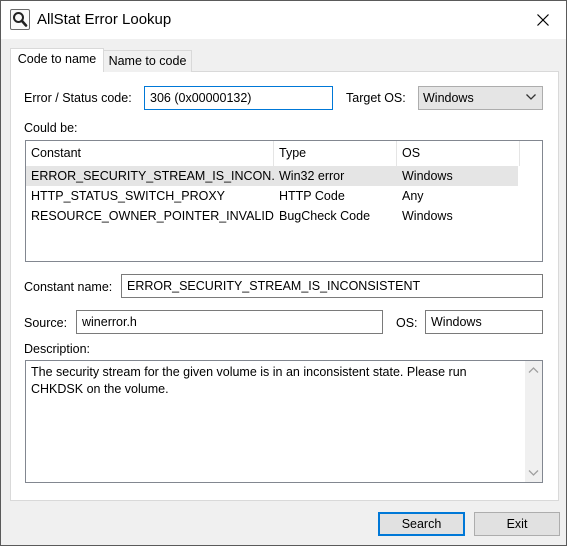 The image size is (567, 546). Describe the element at coordinates (484, 322) in the screenshot. I see `os-field: Windows` at that location.